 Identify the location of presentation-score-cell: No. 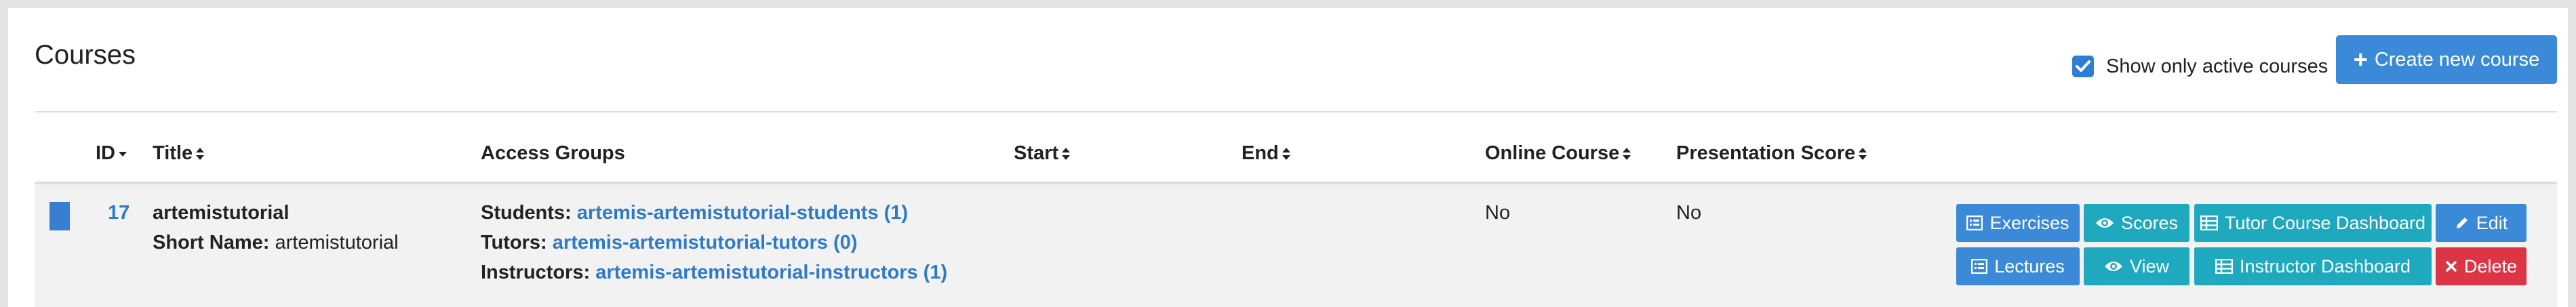
(1689, 213).